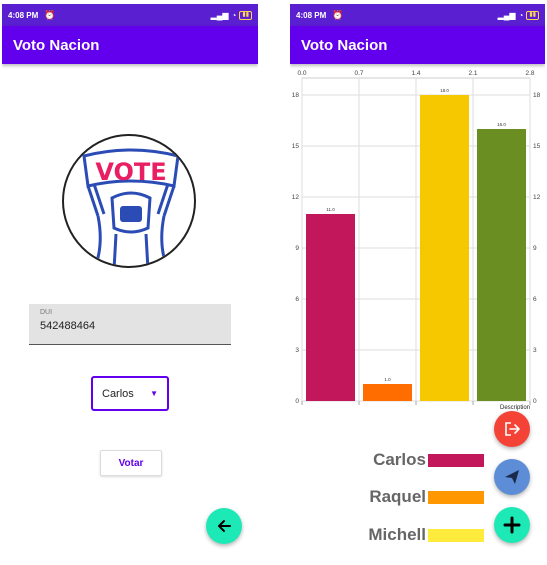 Image resolution: width=547 pixels, height=565 pixels. I want to click on candidate-select: Carlos ▼, so click(130, 393).